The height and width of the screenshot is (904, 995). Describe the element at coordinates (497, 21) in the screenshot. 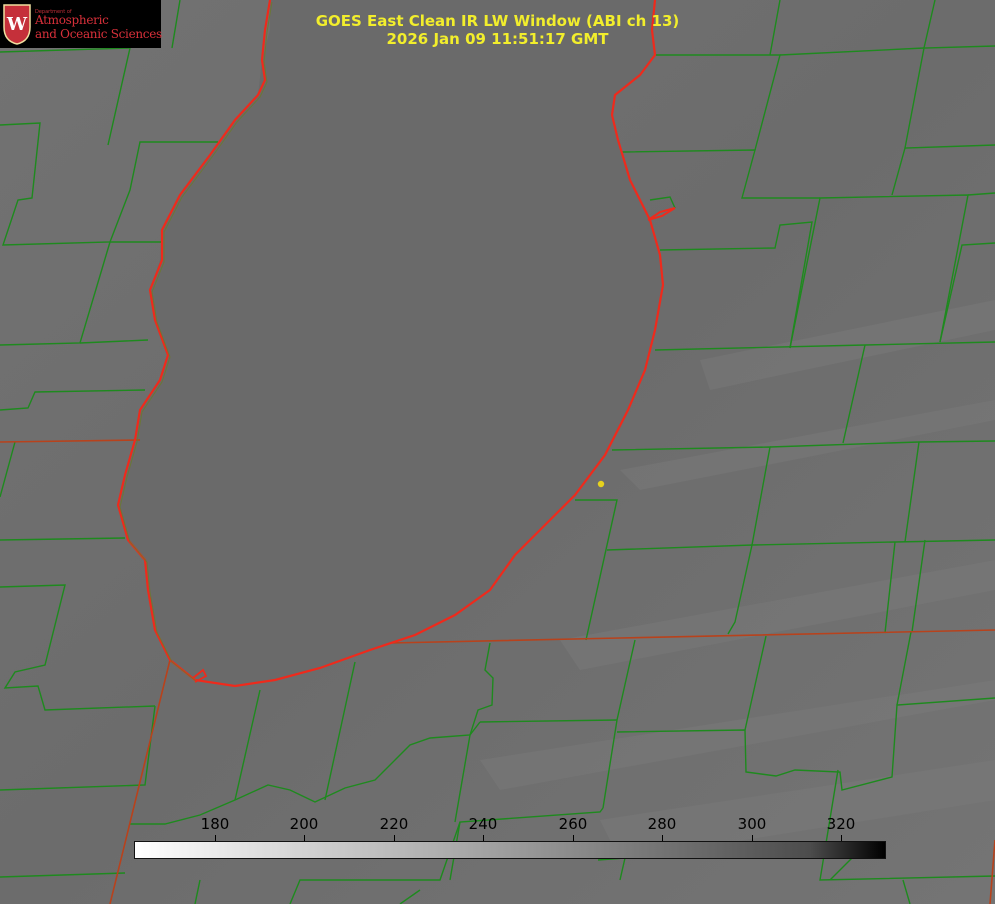

I see `image-title: GOES East Clean IR LW Window (ABI ch 13)` at that location.